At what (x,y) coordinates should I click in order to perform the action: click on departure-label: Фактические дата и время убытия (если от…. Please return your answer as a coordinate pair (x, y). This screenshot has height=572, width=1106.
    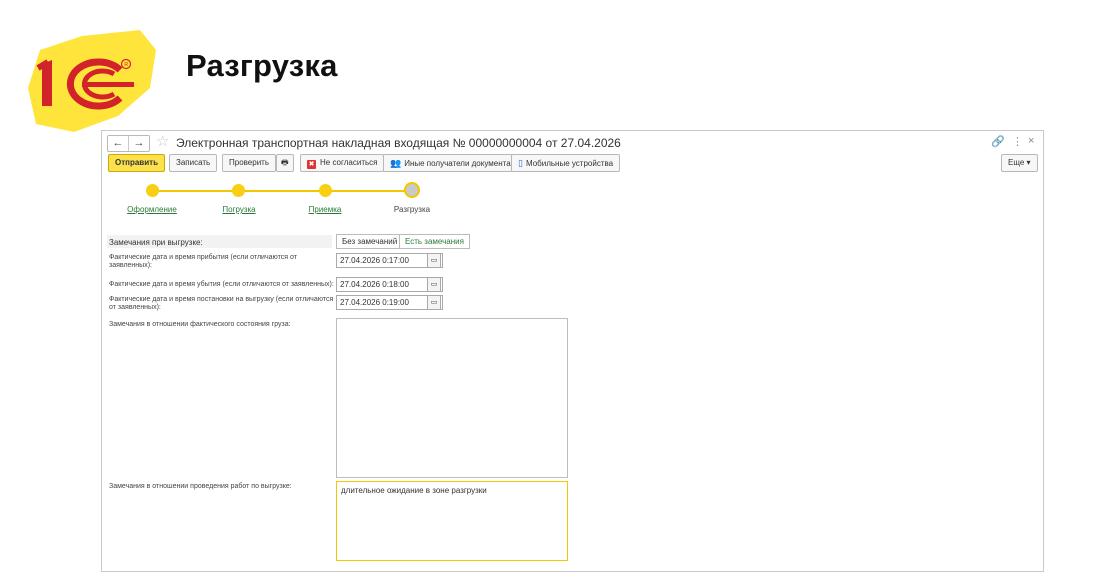
    Looking at the image, I should click on (221, 284).